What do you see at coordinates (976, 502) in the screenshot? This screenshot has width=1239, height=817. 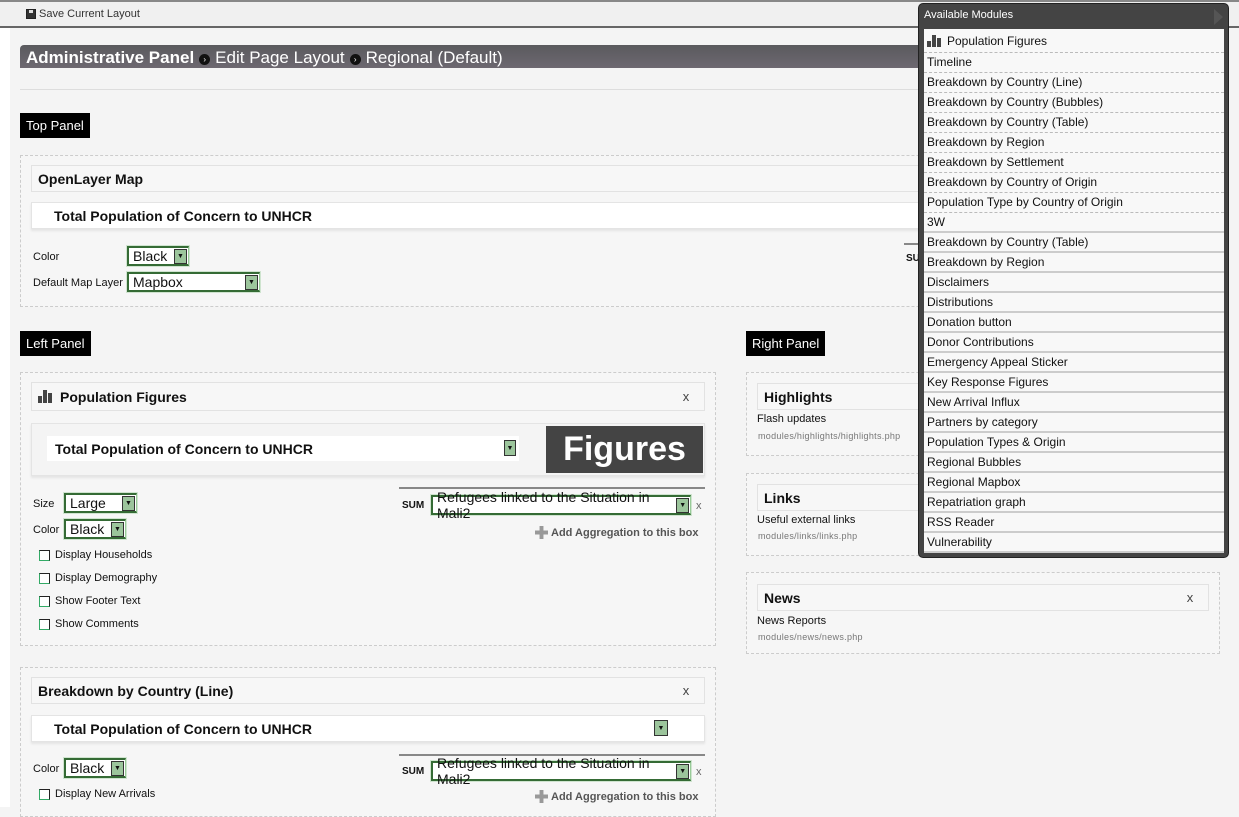 I see `available-module-label: Repatriation graph` at bounding box center [976, 502].